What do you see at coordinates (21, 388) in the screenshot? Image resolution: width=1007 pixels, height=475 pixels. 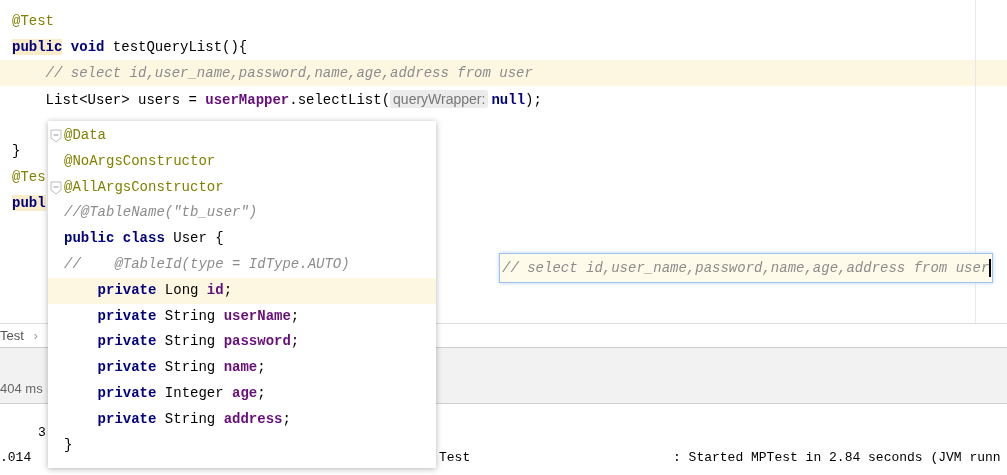 I see `test-duration: 404 ms` at bounding box center [21, 388].